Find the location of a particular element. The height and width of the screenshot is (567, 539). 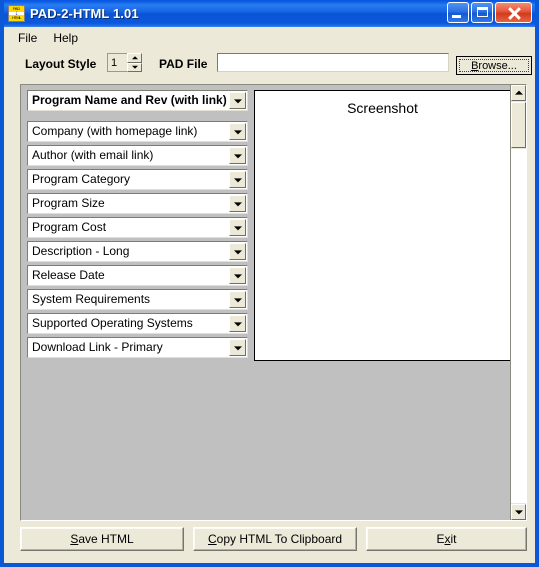

layout-style-input is located at coordinates (117, 62).